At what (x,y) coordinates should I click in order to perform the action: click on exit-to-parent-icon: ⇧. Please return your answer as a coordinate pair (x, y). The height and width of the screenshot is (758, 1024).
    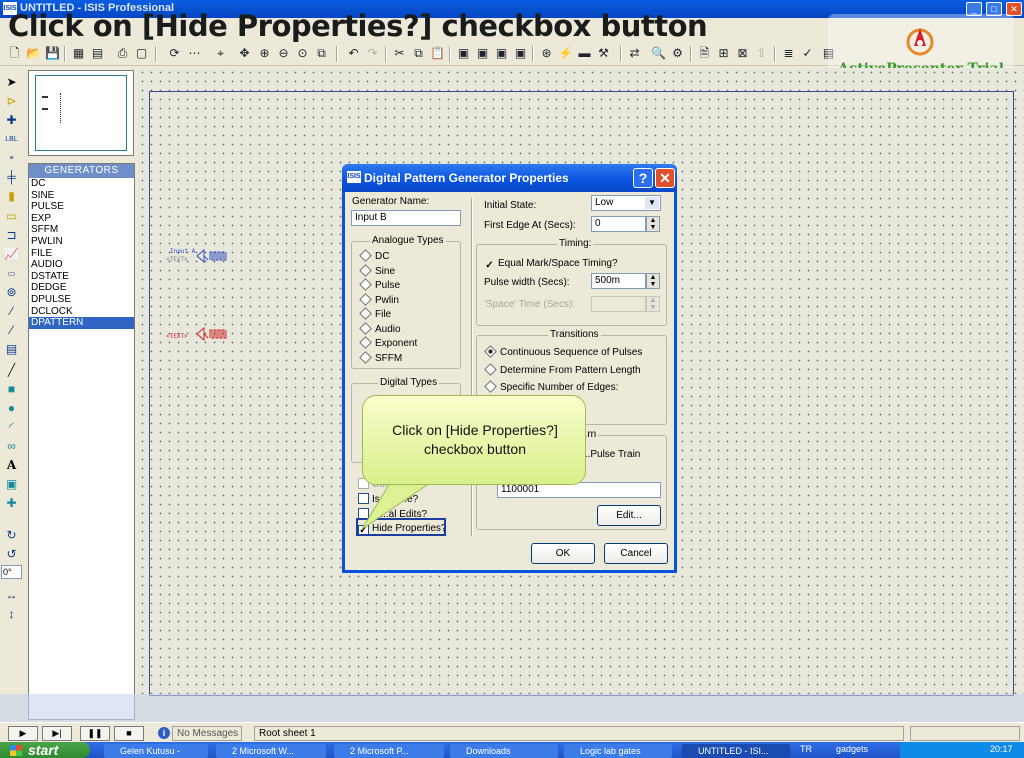
    Looking at the image, I should click on (761, 53).